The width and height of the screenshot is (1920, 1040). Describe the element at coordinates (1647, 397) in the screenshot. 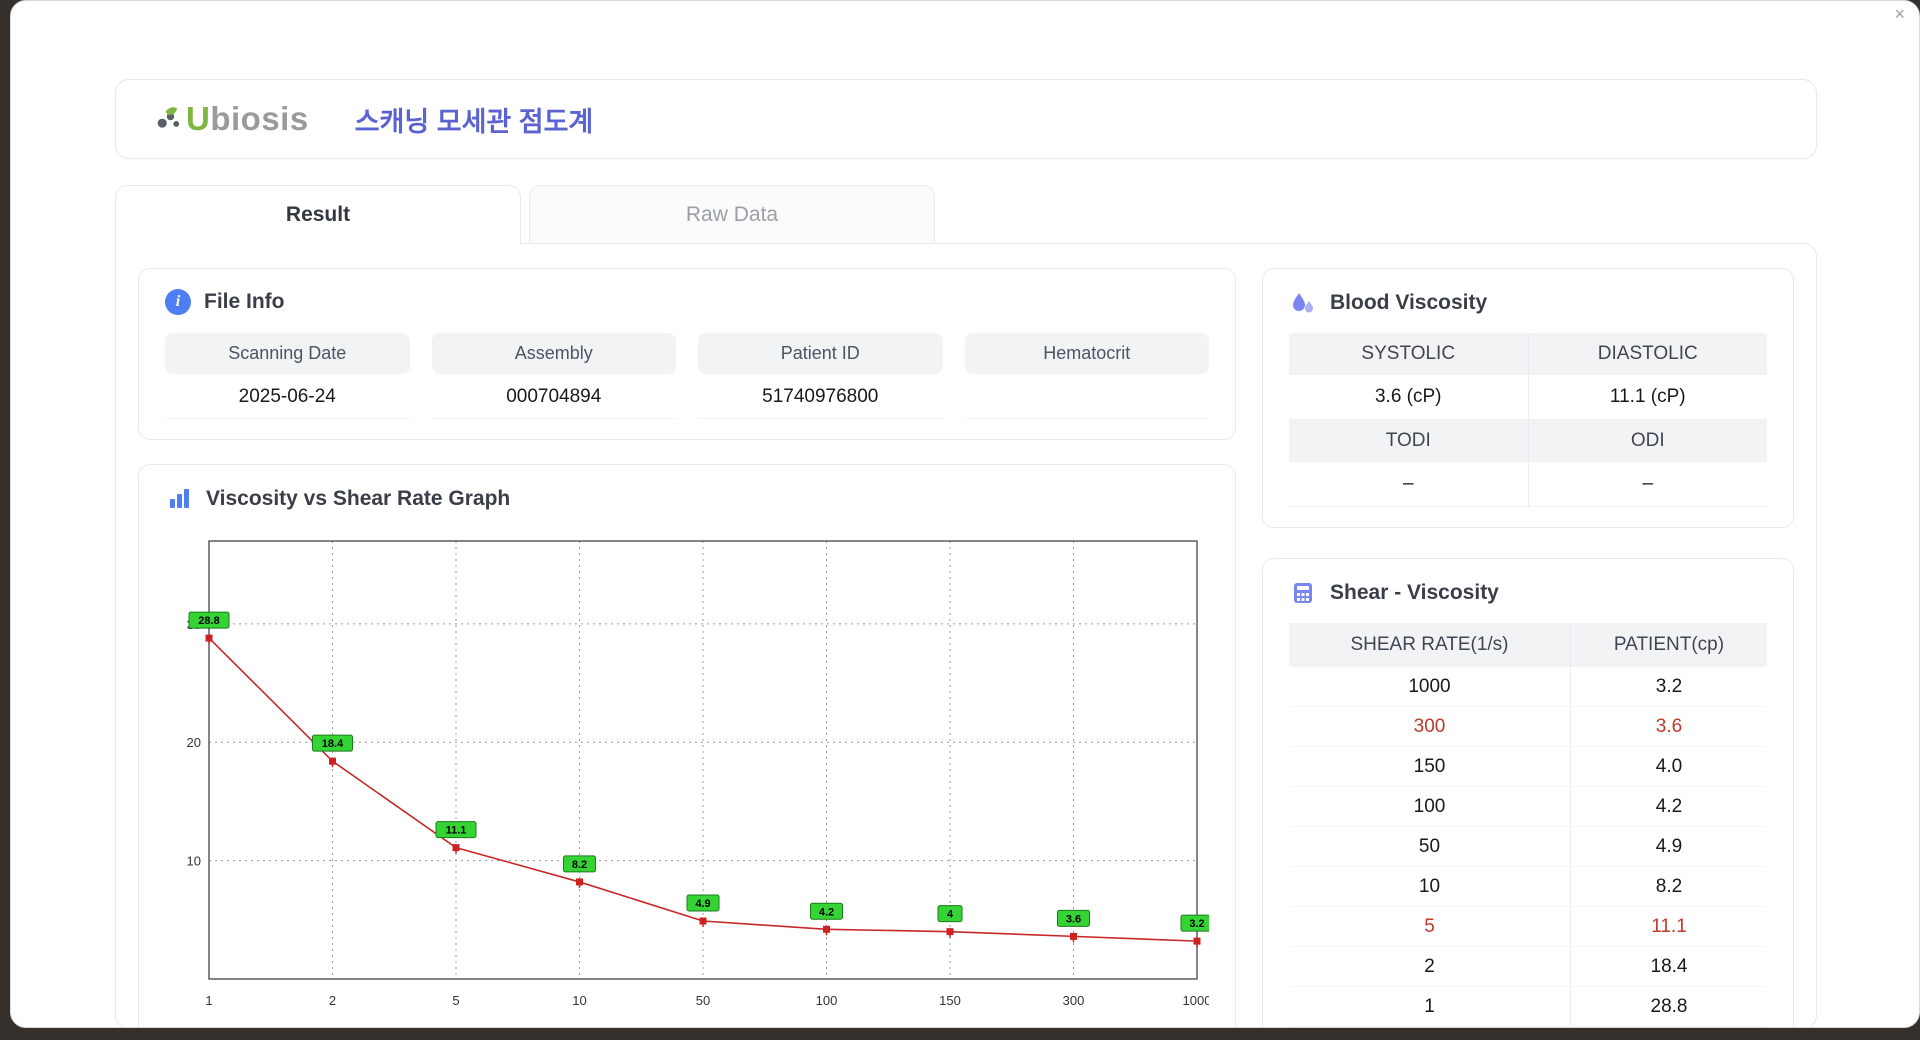

I see `bv-value-diastolic: 11.1 (cP)` at that location.